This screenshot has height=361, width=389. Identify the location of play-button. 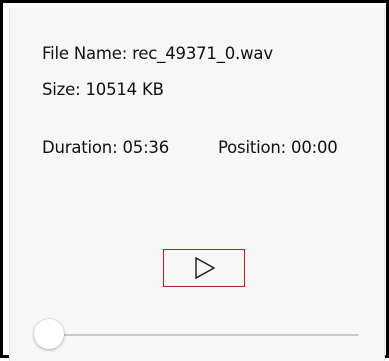
(204, 268).